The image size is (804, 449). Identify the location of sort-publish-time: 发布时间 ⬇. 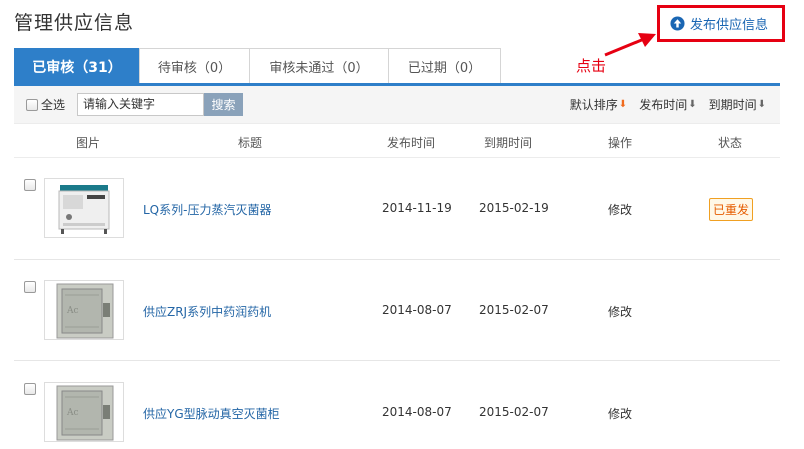
(667, 104).